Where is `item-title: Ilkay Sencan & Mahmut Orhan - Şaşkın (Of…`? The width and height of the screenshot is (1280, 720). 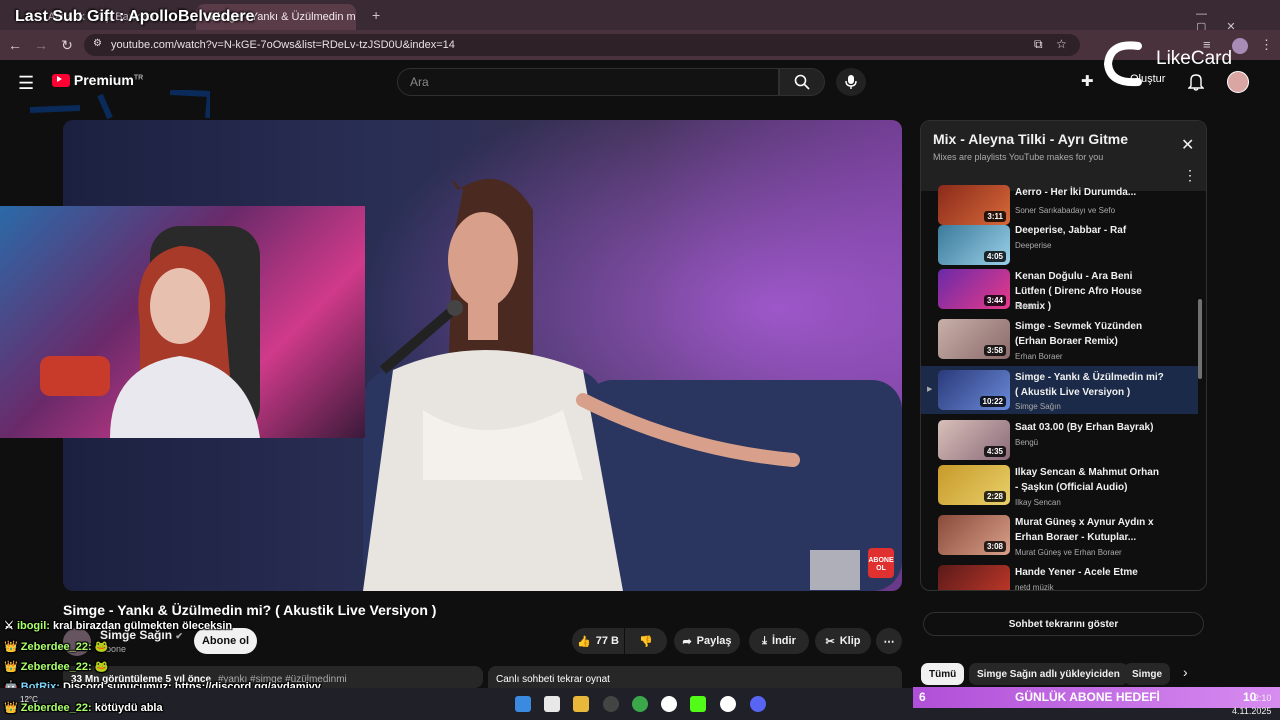 item-title: Ilkay Sencan & Mahmut Orhan - Şaşkın (Of… is located at coordinates (1087, 480).